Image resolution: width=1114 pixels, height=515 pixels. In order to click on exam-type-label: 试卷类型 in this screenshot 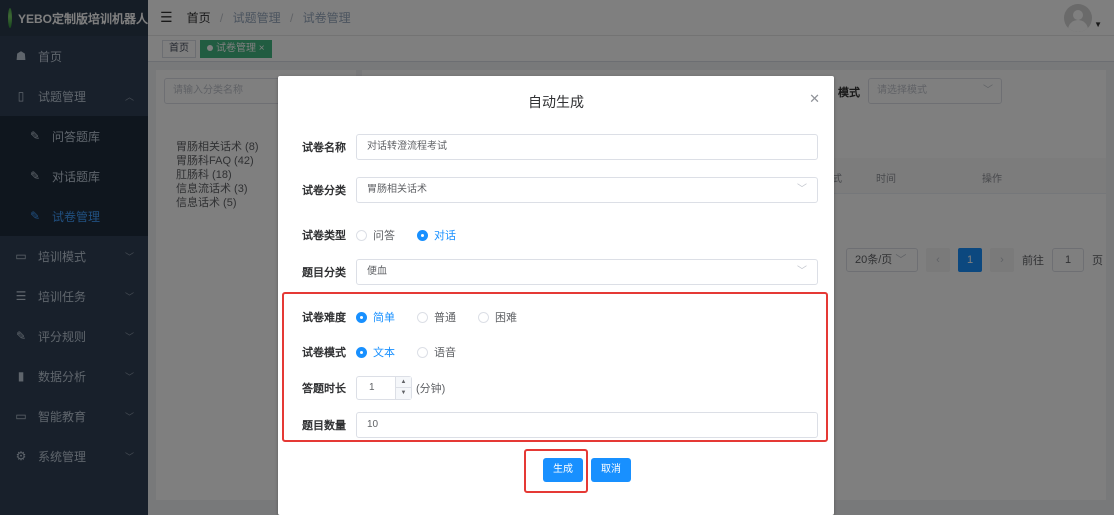, I will do `click(324, 236)`.